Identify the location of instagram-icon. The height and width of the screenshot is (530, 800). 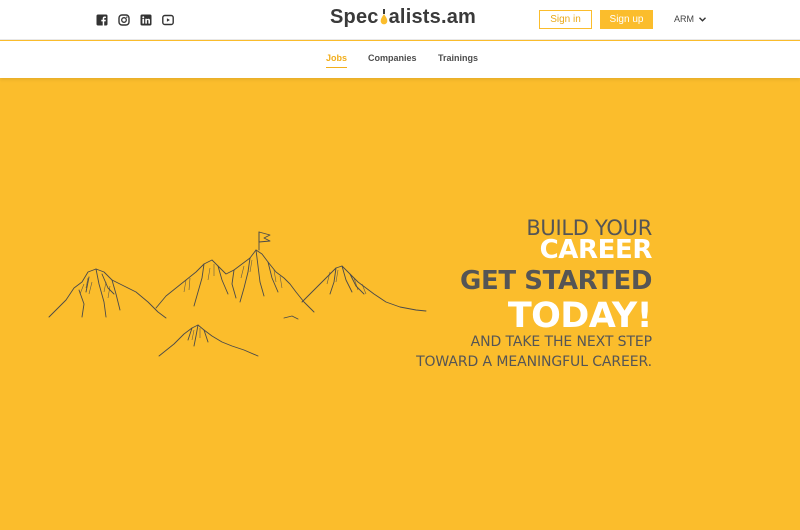
(124, 20).